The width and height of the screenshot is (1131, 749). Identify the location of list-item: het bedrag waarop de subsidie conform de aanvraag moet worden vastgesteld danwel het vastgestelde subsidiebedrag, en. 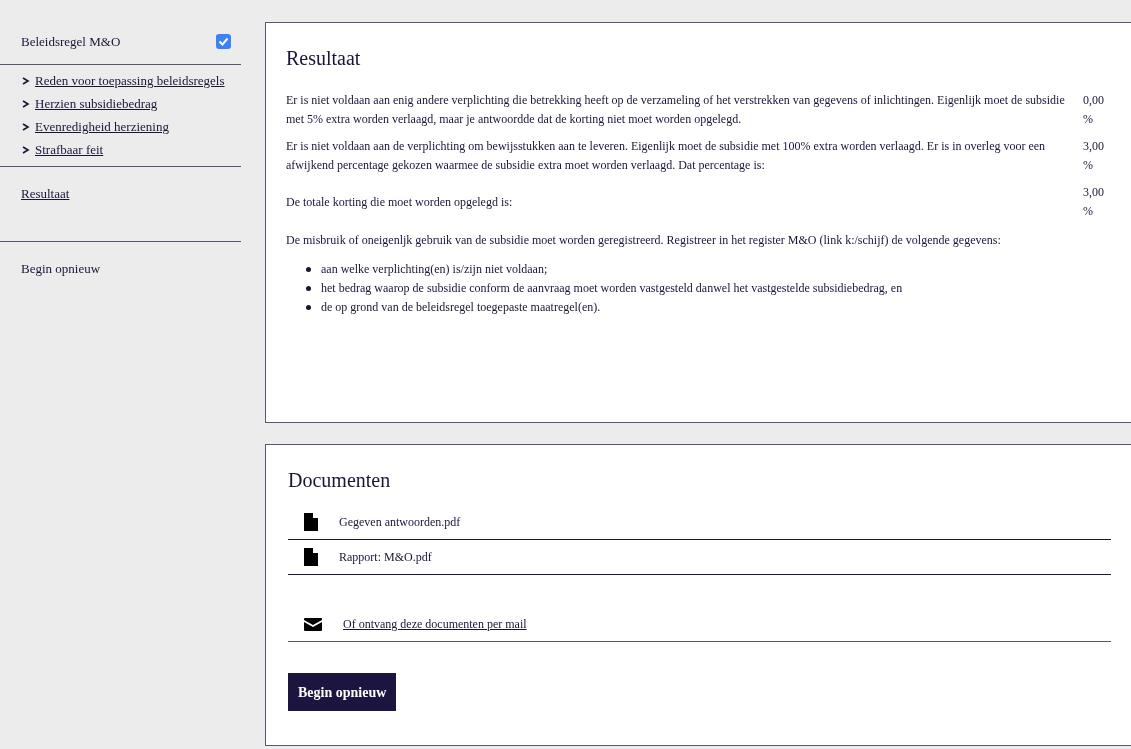
(612, 288).